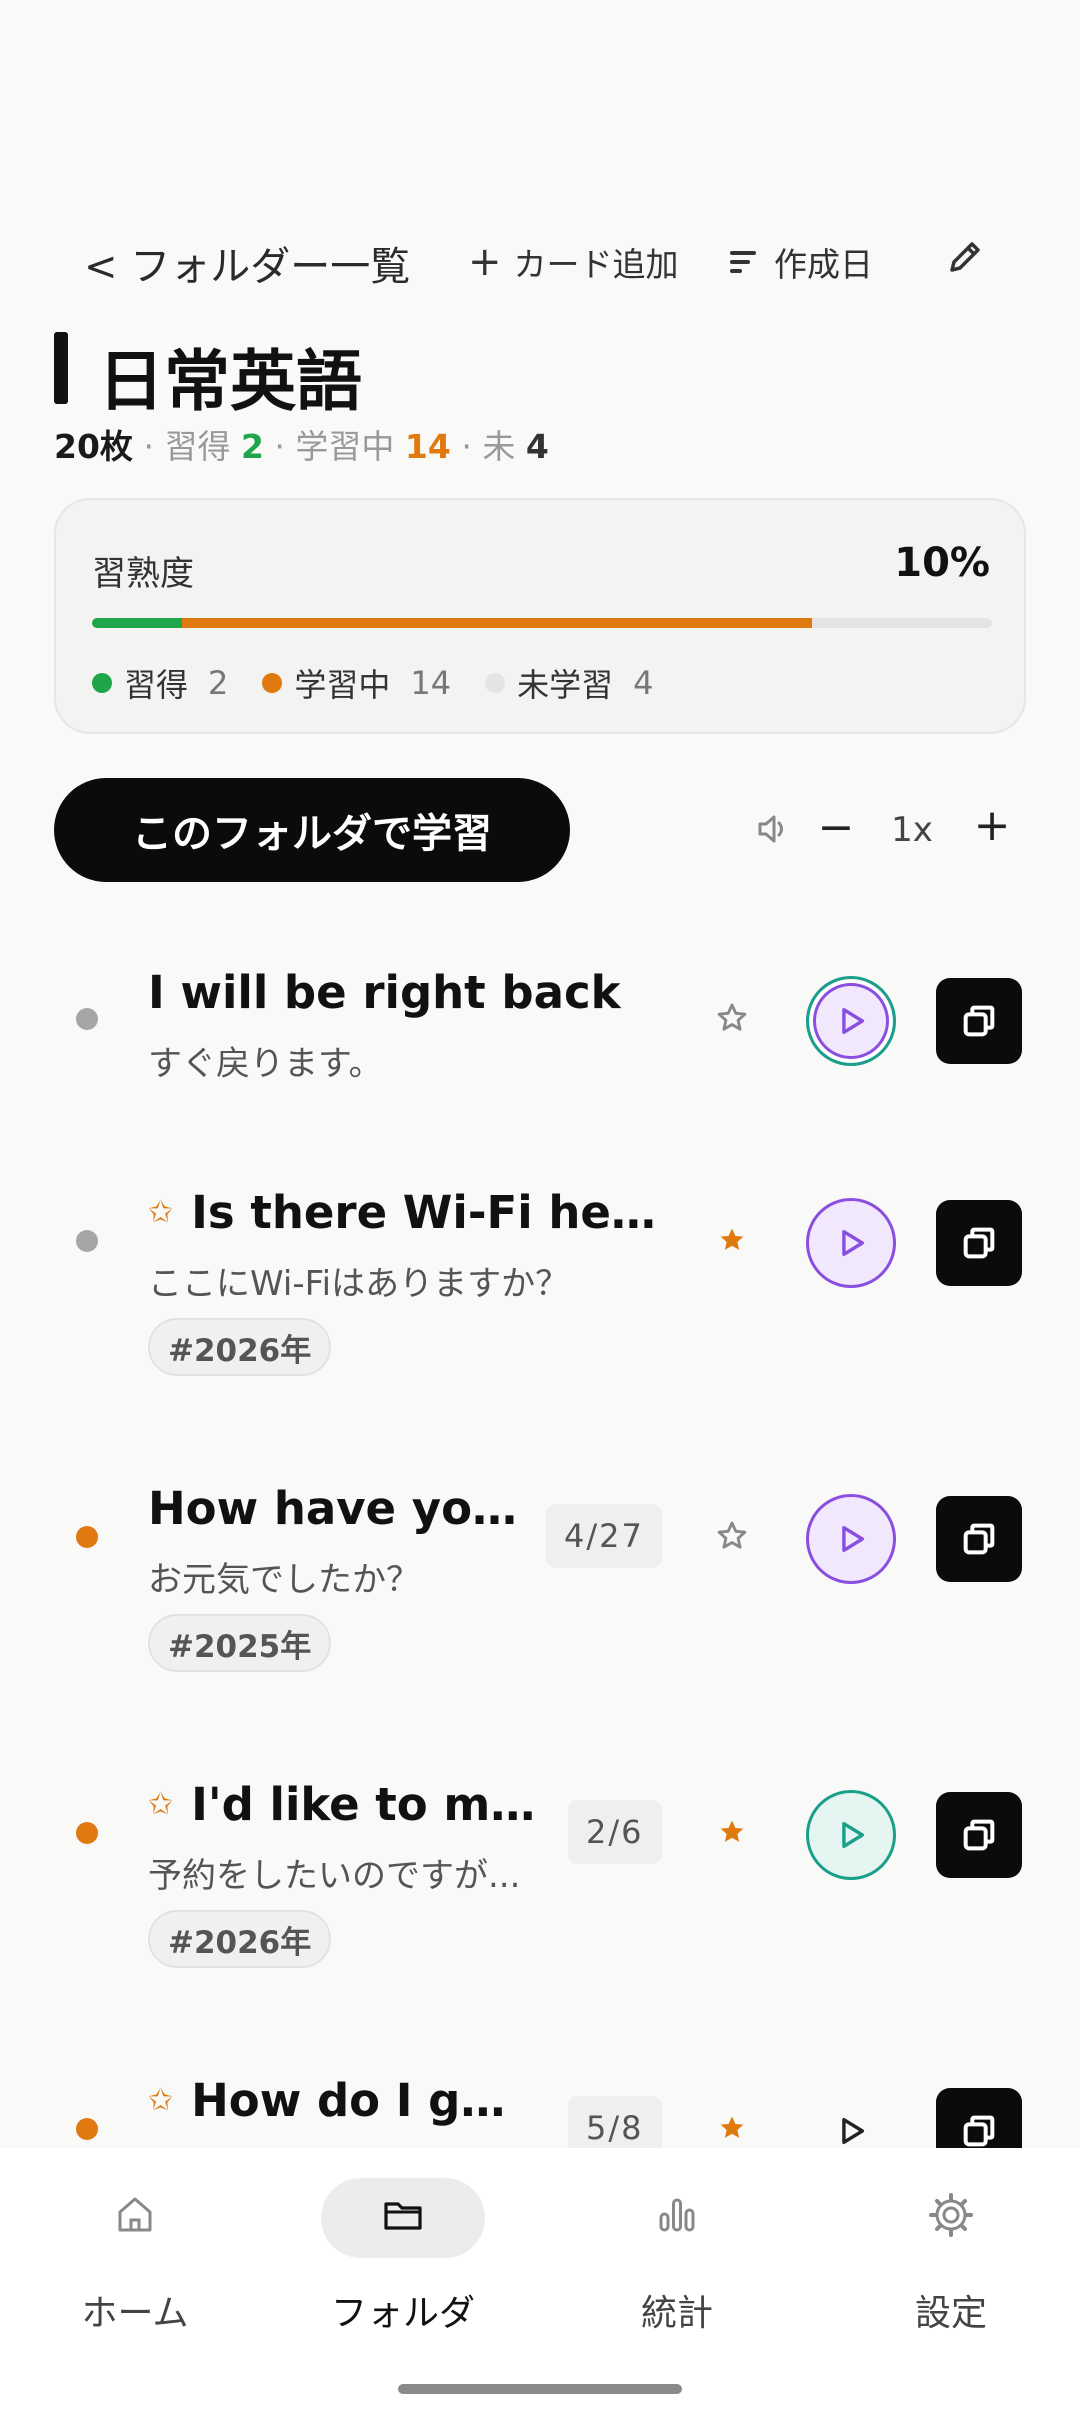  Describe the element at coordinates (93, 446) in the screenshot. I see `card-count: 20枚` at that location.